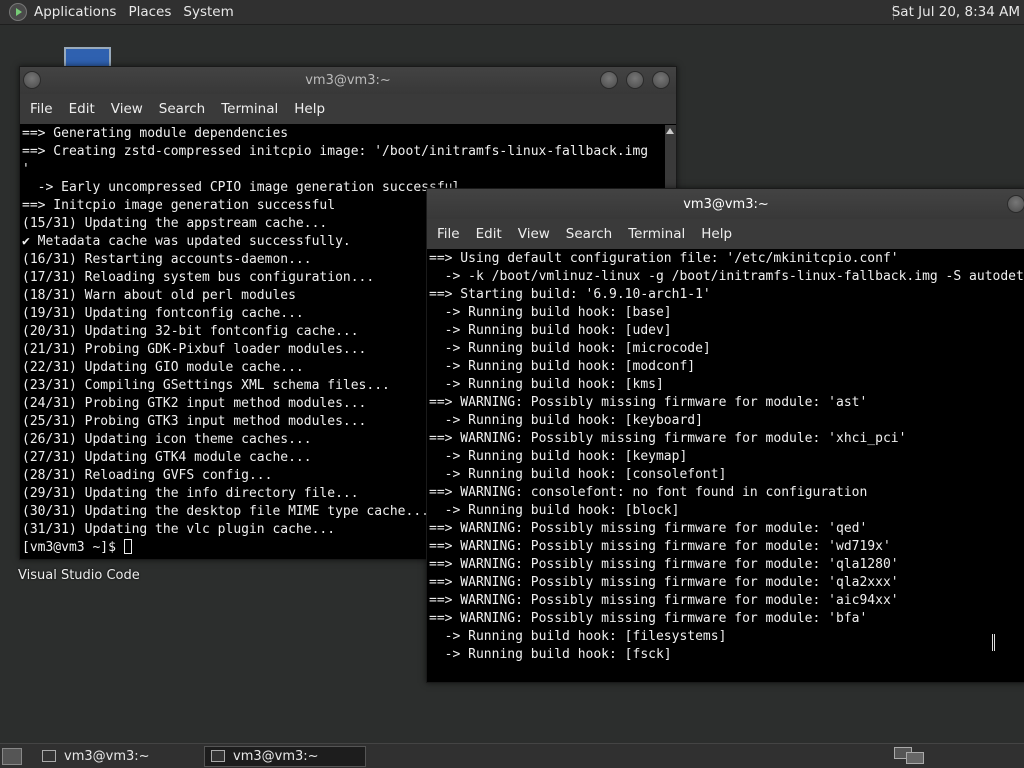 The height and width of the screenshot is (768, 1024). I want to click on terminal-line: -> Running build hook: [block], so click(554, 510).